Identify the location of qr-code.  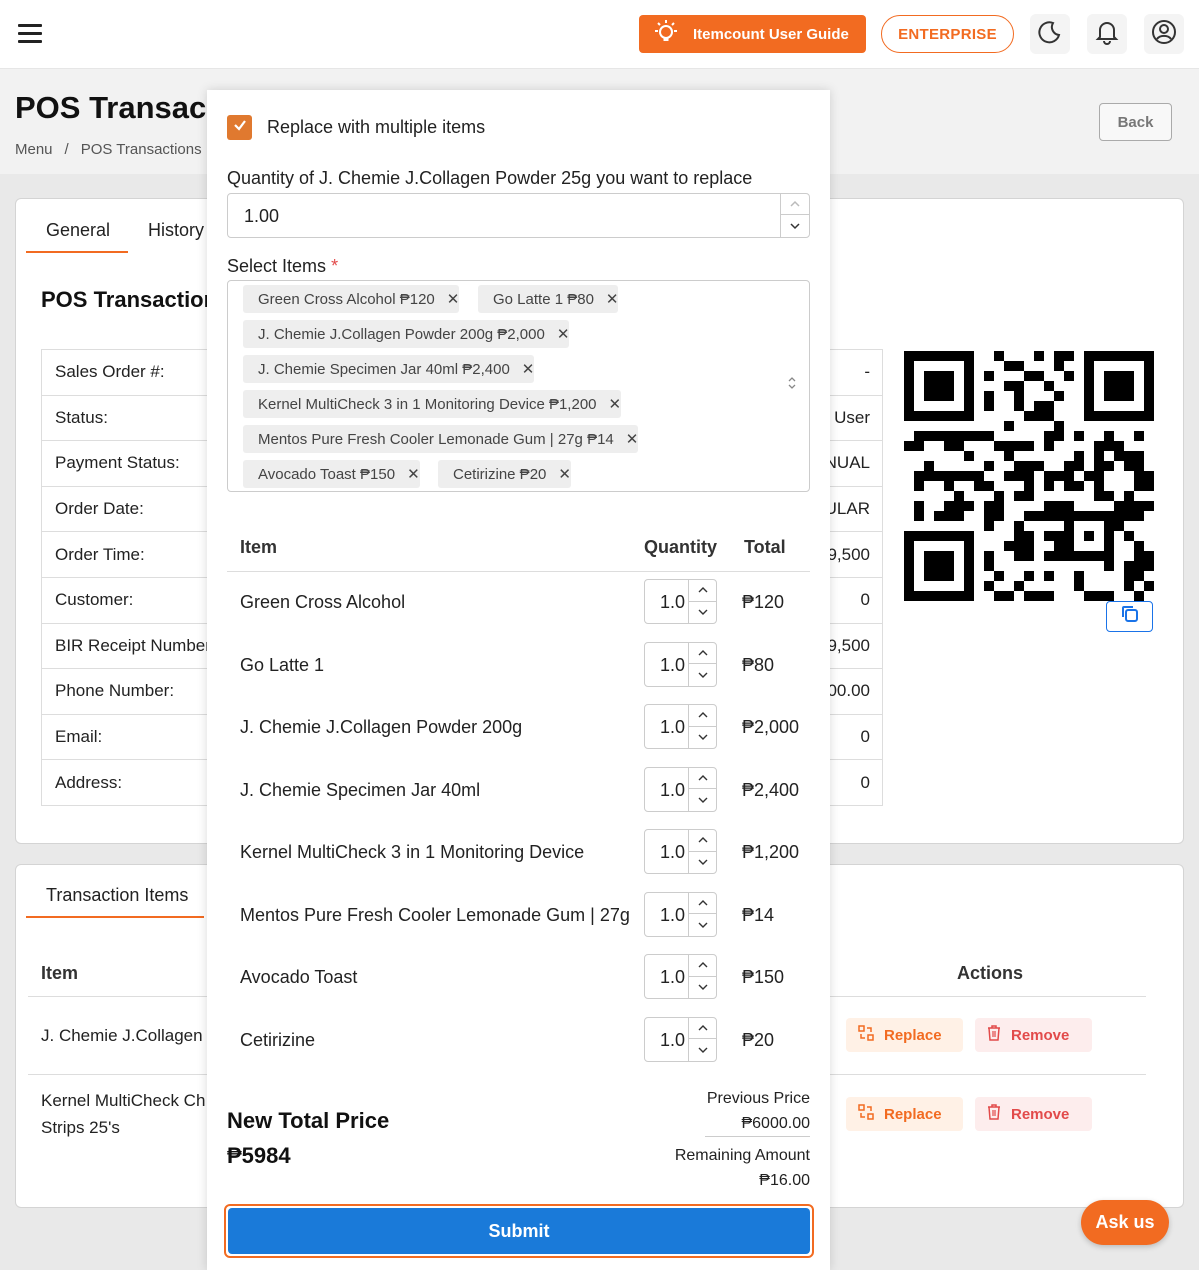
(1029, 489).